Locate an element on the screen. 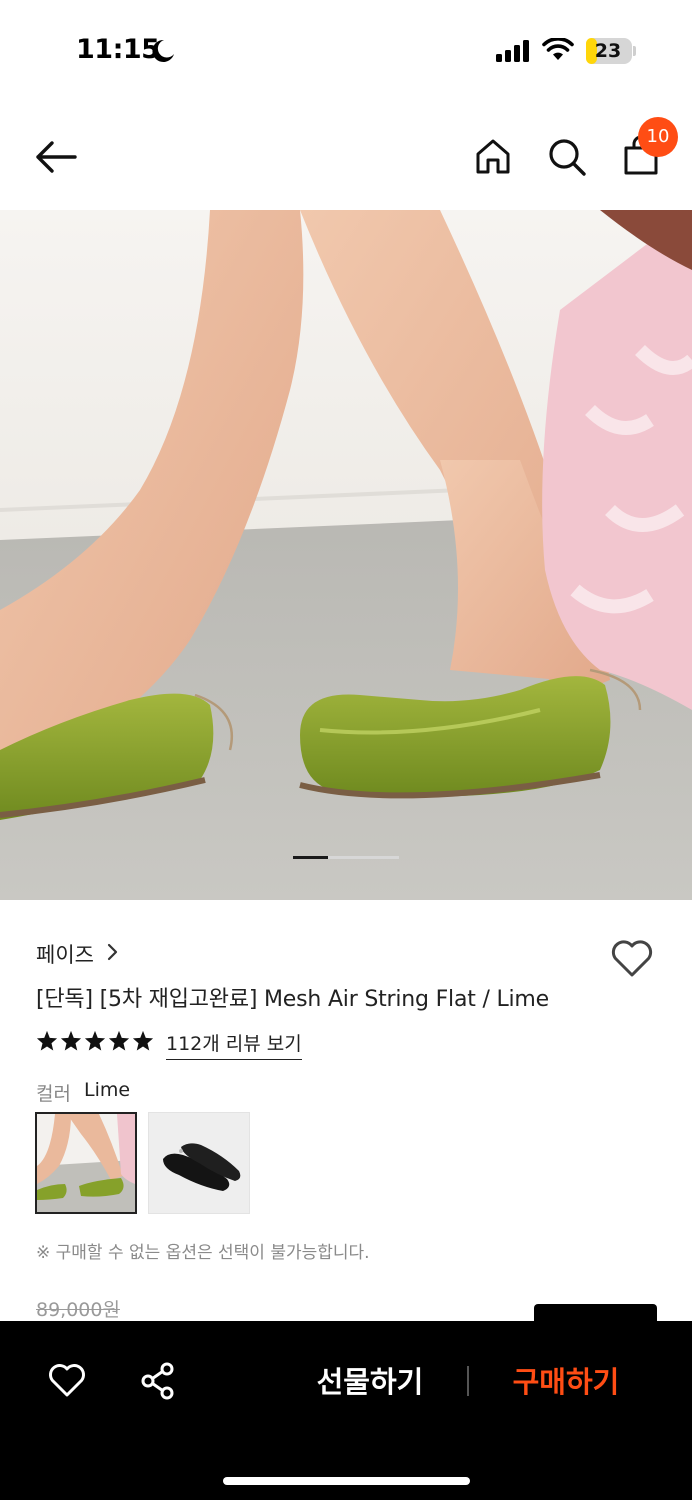  bottom-action-bar is located at coordinates (346, 1410).